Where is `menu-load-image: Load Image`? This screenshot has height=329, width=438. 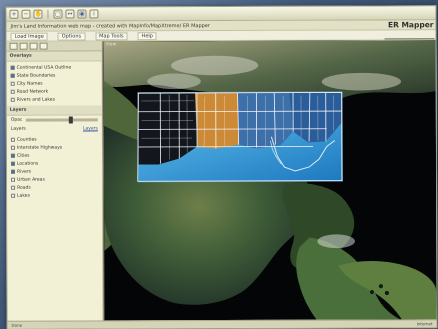
menu-load-image: Load Image is located at coordinates (29, 36).